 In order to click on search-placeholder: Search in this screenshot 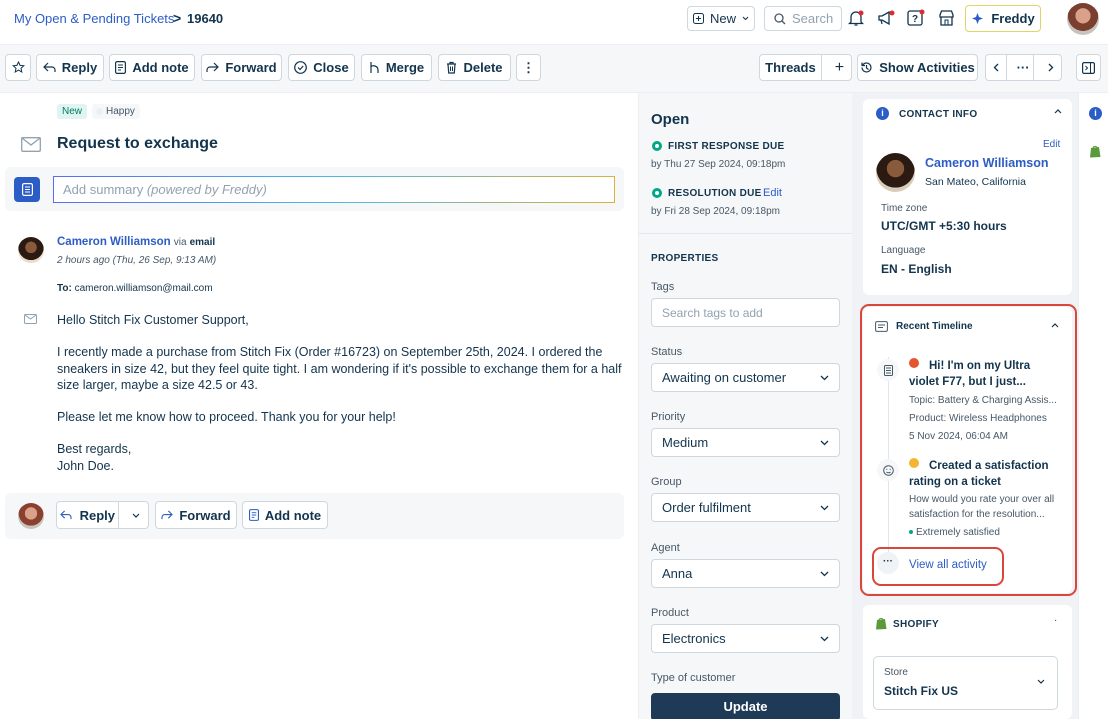, I will do `click(813, 18)`.